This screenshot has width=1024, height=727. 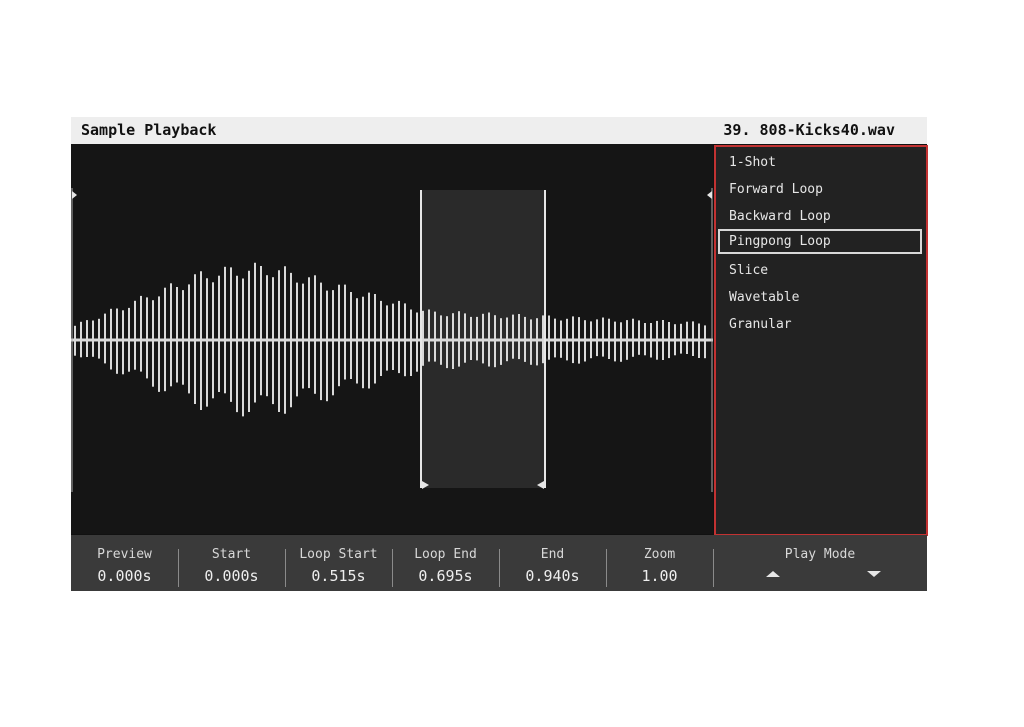 I want to click on param-value: 0.515s, so click(x=338, y=576).